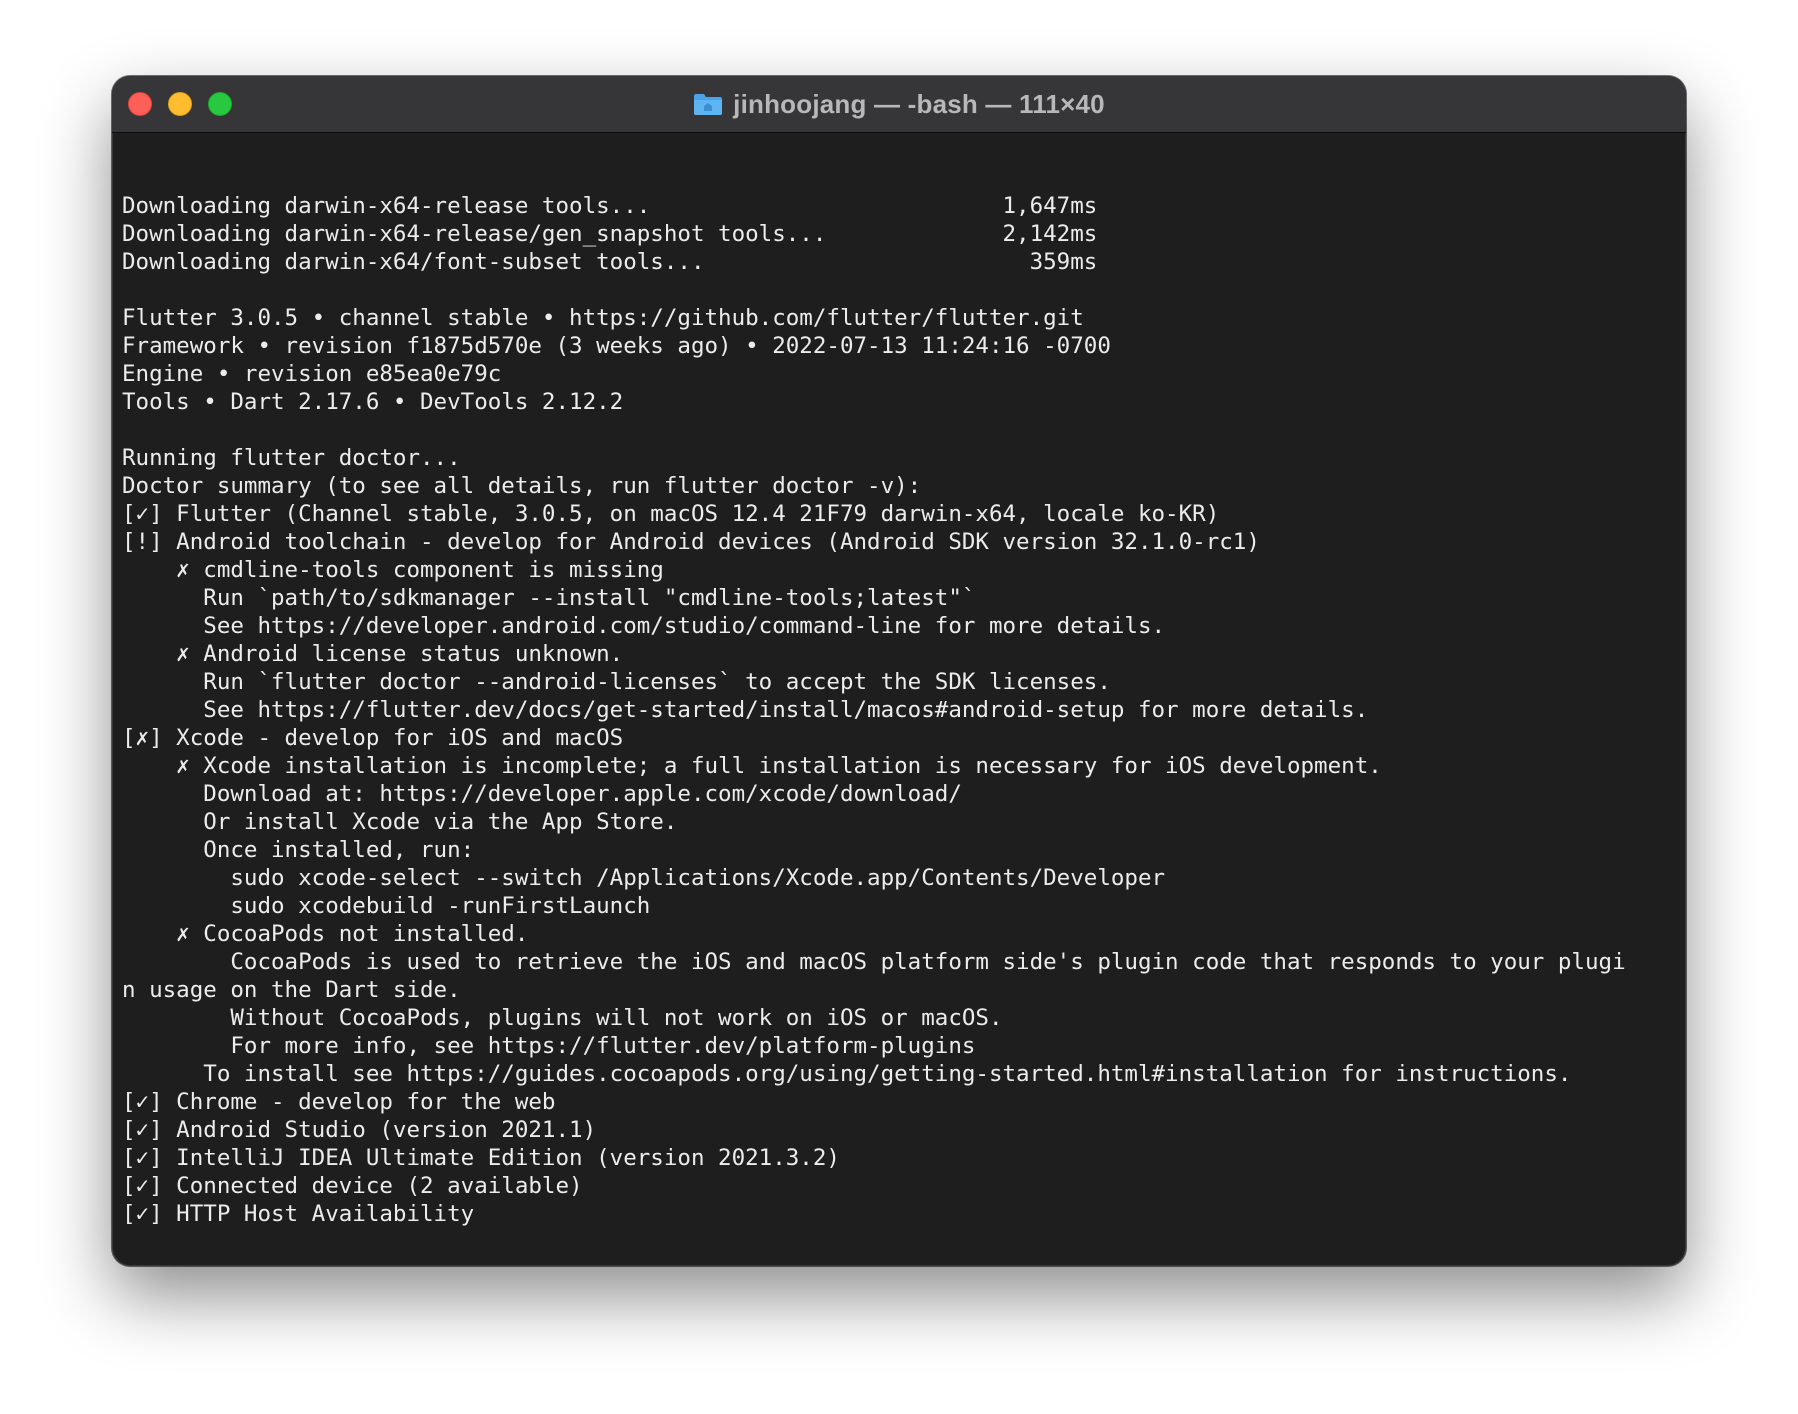 This screenshot has height=1414, width=1798. What do you see at coordinates (359, 1130) in the screenshot?
I see `terminal-line: [✓] Android Studio (version 2021.1)` at bounding box center [359, 1130].